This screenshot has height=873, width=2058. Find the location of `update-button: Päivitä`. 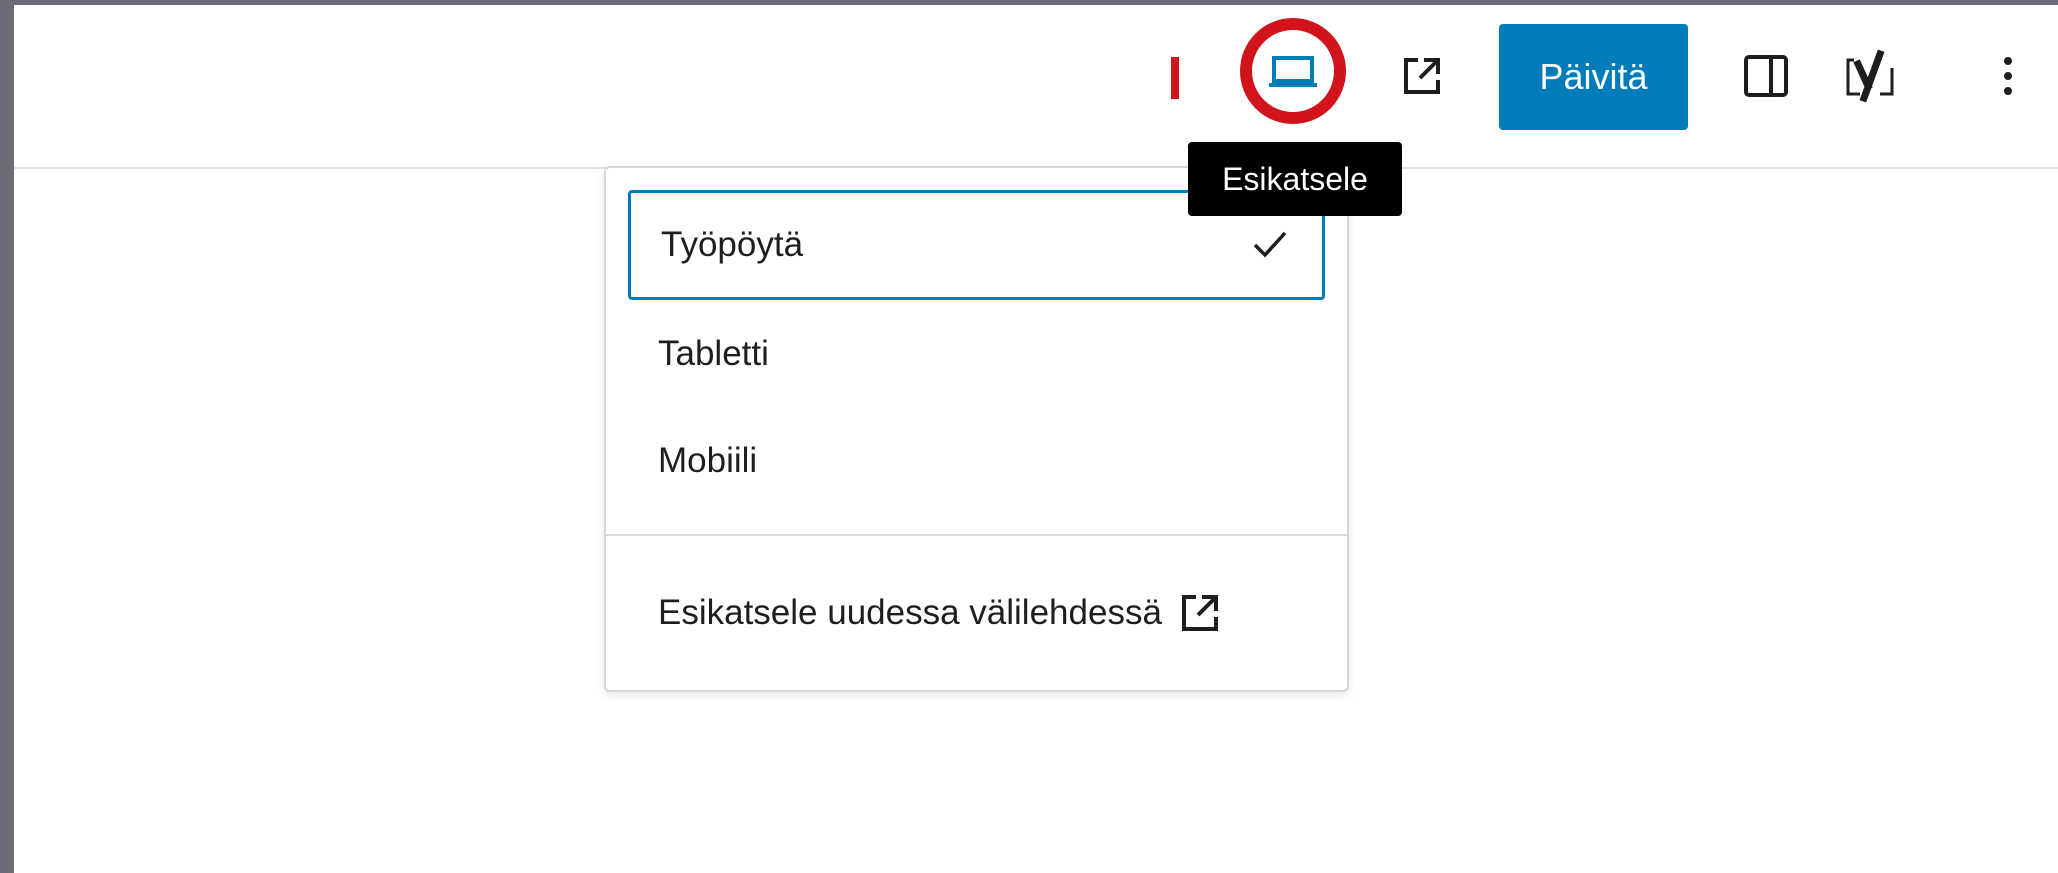

update-button: Päivitä is located at coordinates (1593, 77).